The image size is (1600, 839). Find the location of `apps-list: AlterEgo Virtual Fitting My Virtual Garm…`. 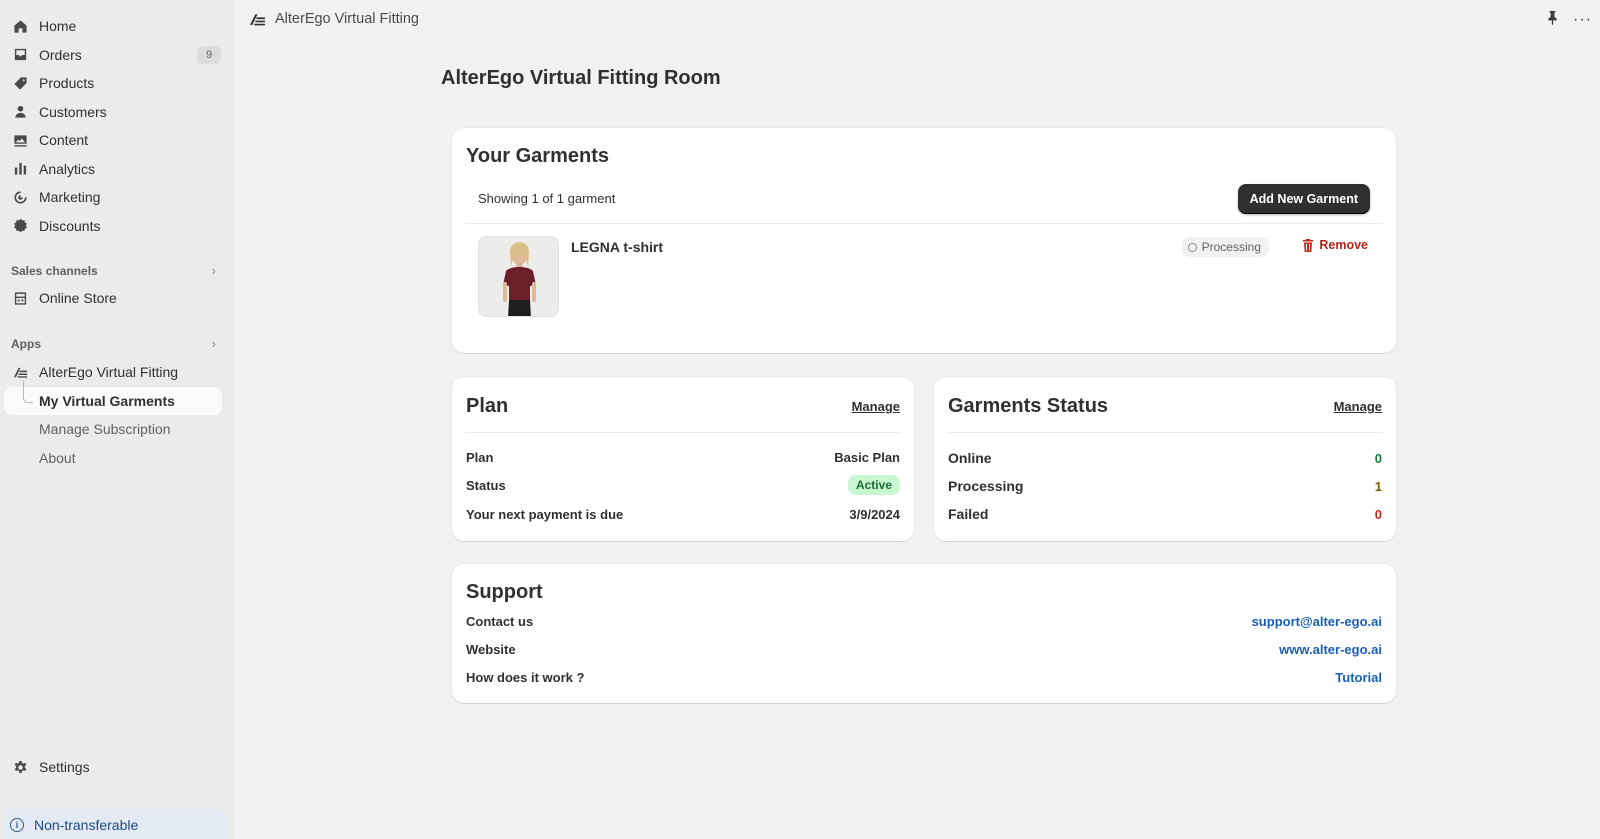

apps-list: AlterEgo Virtual Fitting My Virtual Garm… is located at coordinates (116, 415).